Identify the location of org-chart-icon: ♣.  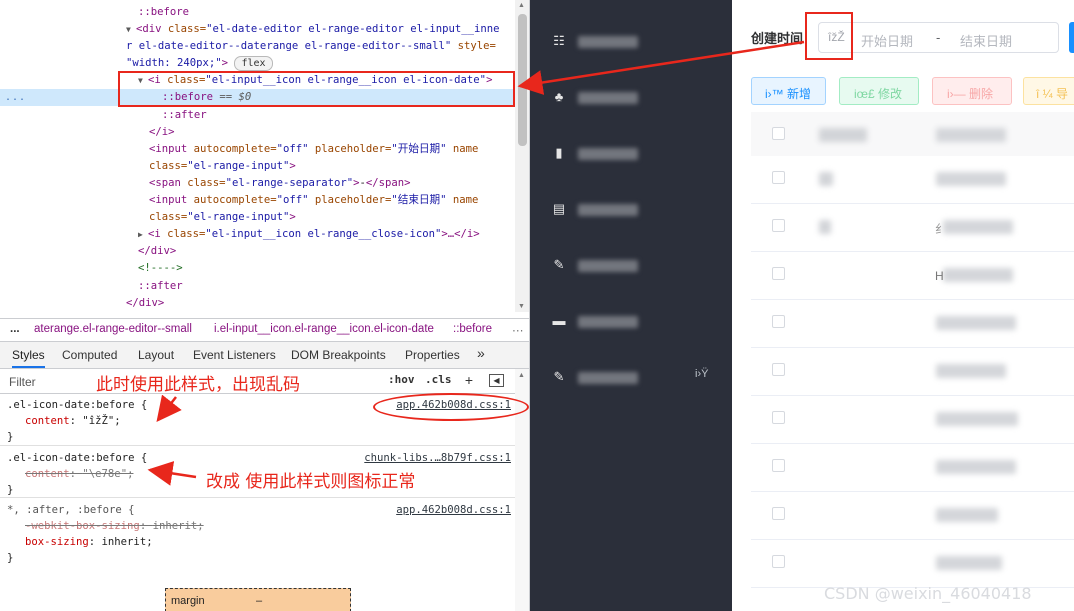
(559, 96).